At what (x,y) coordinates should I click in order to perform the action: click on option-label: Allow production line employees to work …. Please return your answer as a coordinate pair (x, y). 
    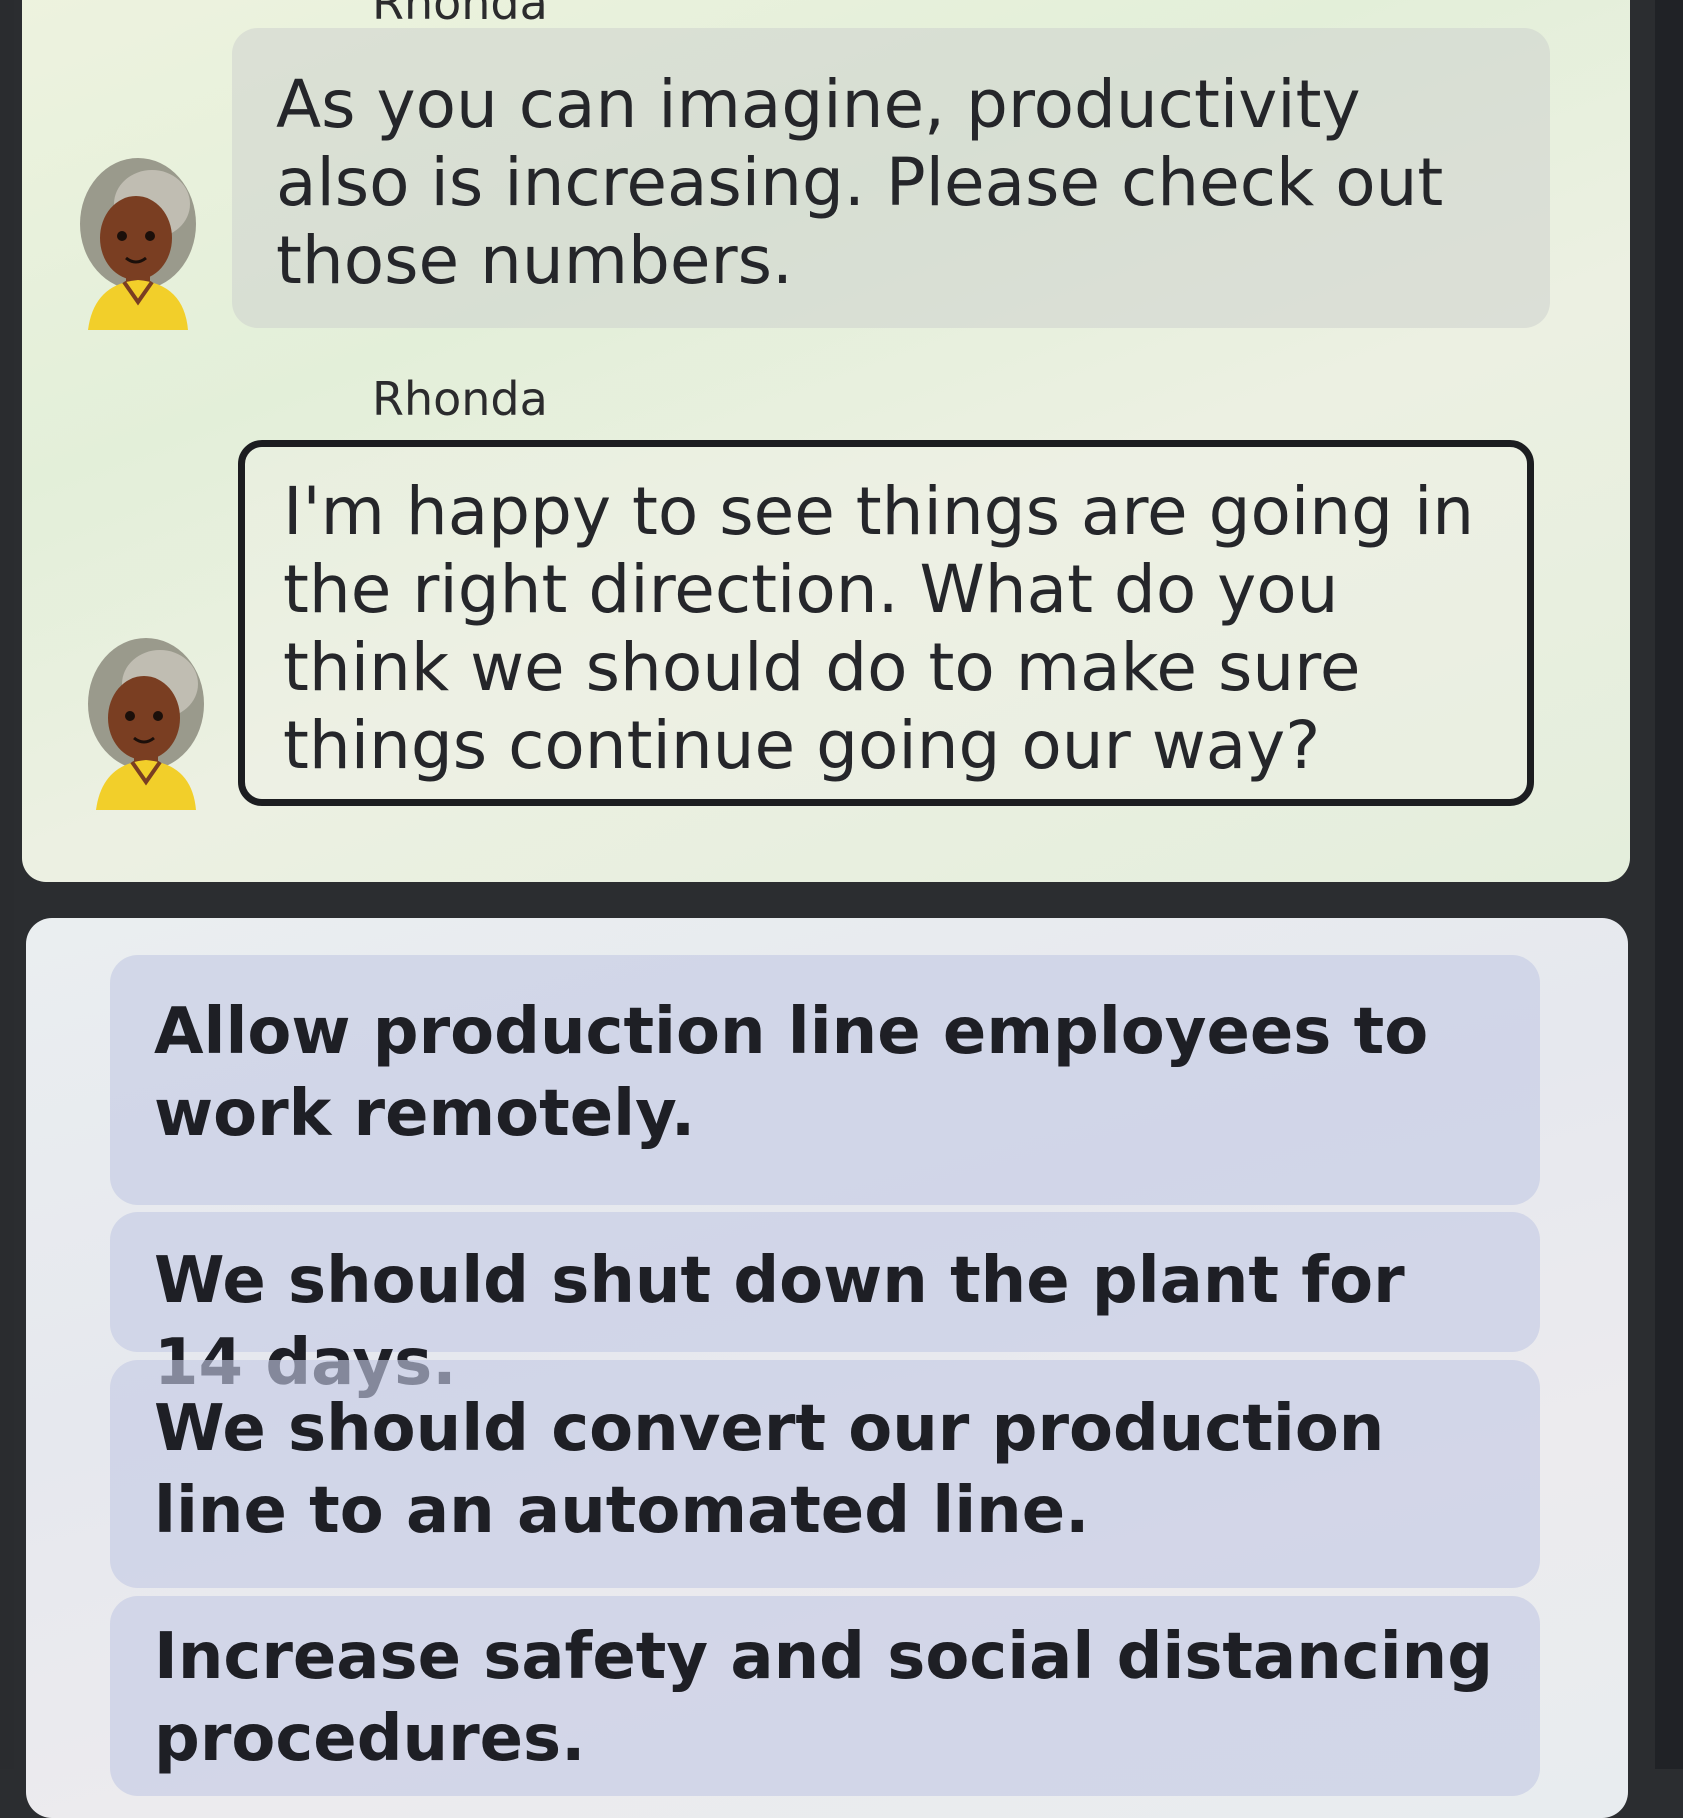
    Looking at the image, I should click on (791, 1073).